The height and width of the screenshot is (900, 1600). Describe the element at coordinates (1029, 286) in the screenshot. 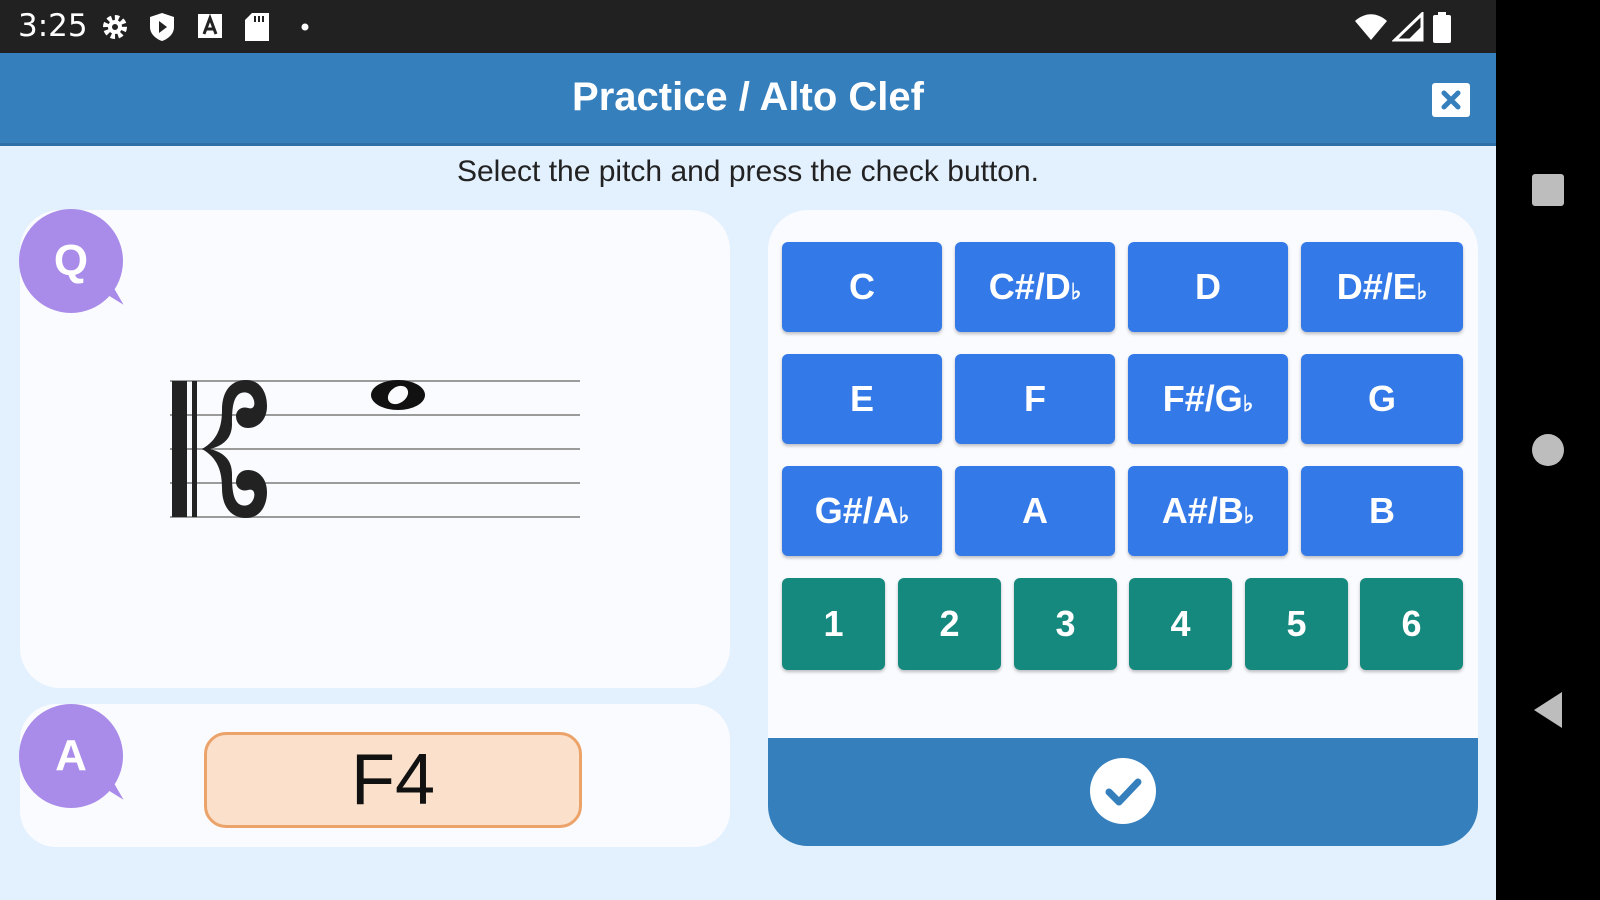

I see `pitch-label: C#/D` at that location.